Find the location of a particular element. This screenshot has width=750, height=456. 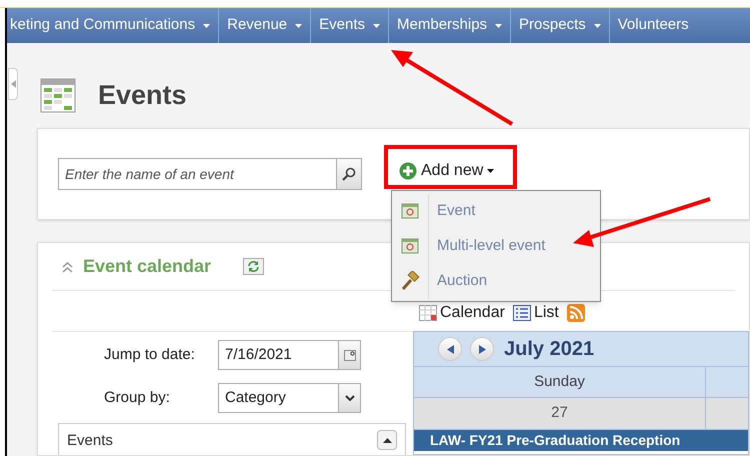

rss-feed-button is located at coordinates (575, 313).